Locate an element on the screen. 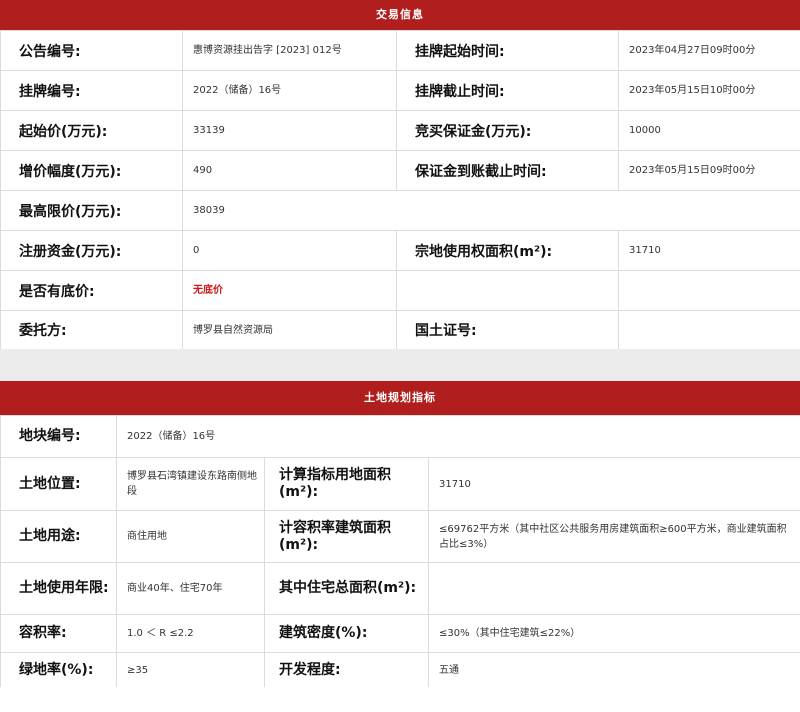 This screenshot has height=712, width=800. building-density-value: ≤30%（其中住宅建筑≤22%） is located at coordinates (614, 633).